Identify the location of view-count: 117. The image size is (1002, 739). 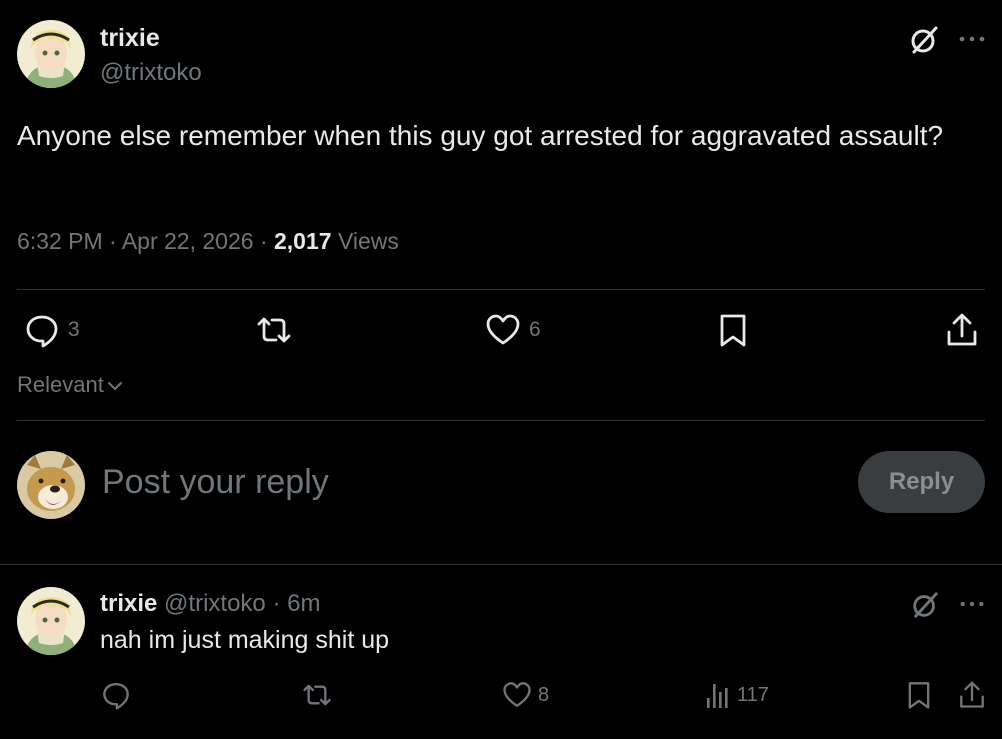
(753, 694).